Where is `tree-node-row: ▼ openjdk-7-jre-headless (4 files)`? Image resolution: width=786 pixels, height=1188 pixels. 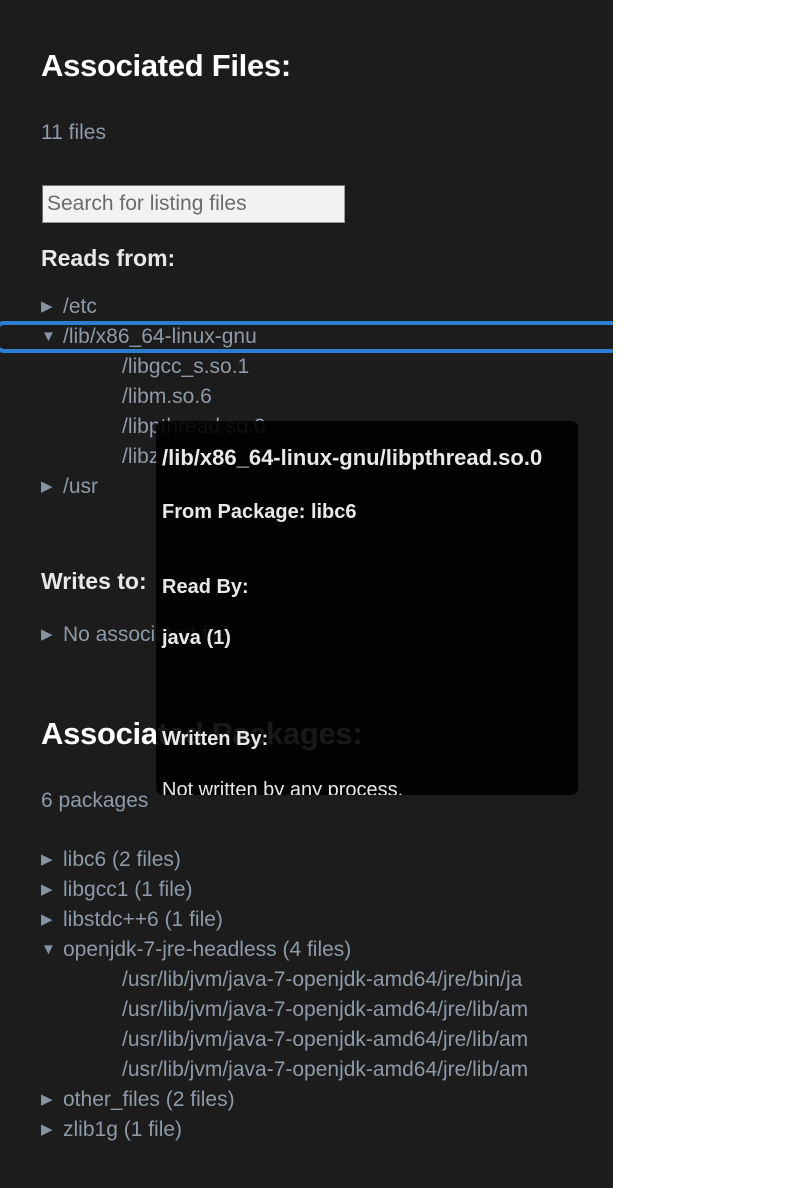 tree-node-row: ▼ openjdk-7-jre-headless (4 files) is located at coordinates (306, 950).